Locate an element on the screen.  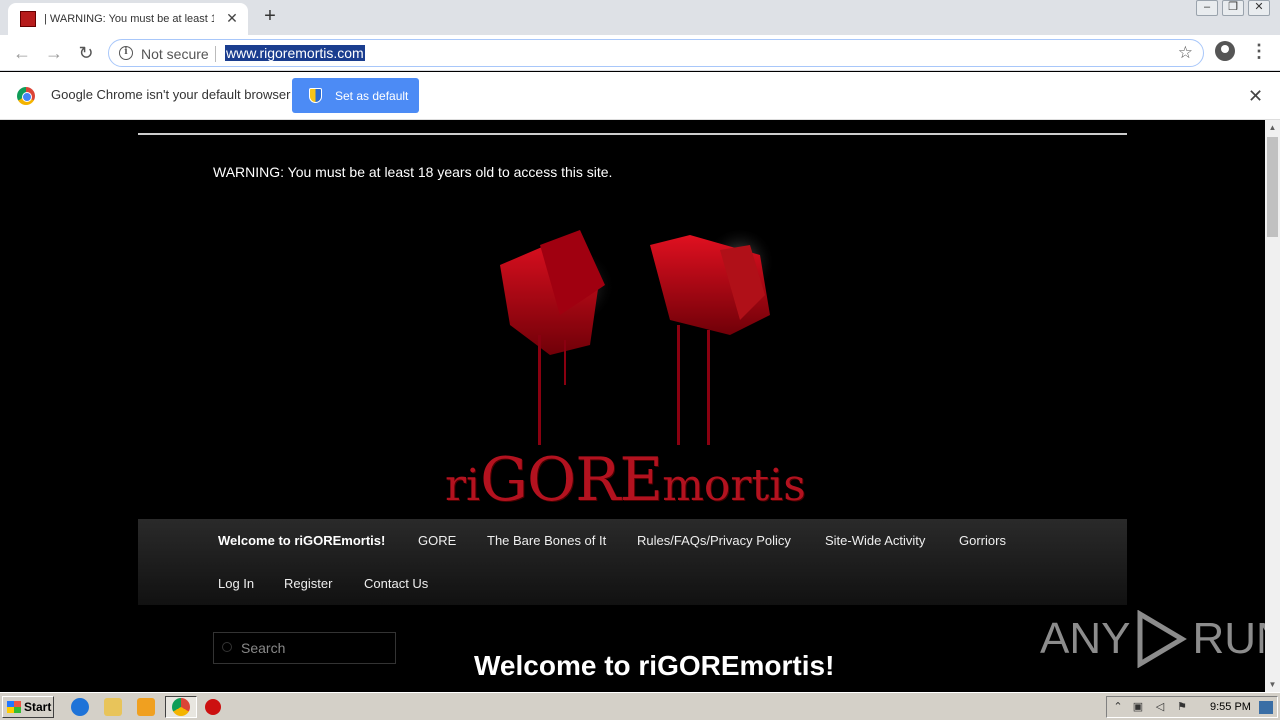
url-text: www.rigoremortis.com is located at coordinates (295, 53).